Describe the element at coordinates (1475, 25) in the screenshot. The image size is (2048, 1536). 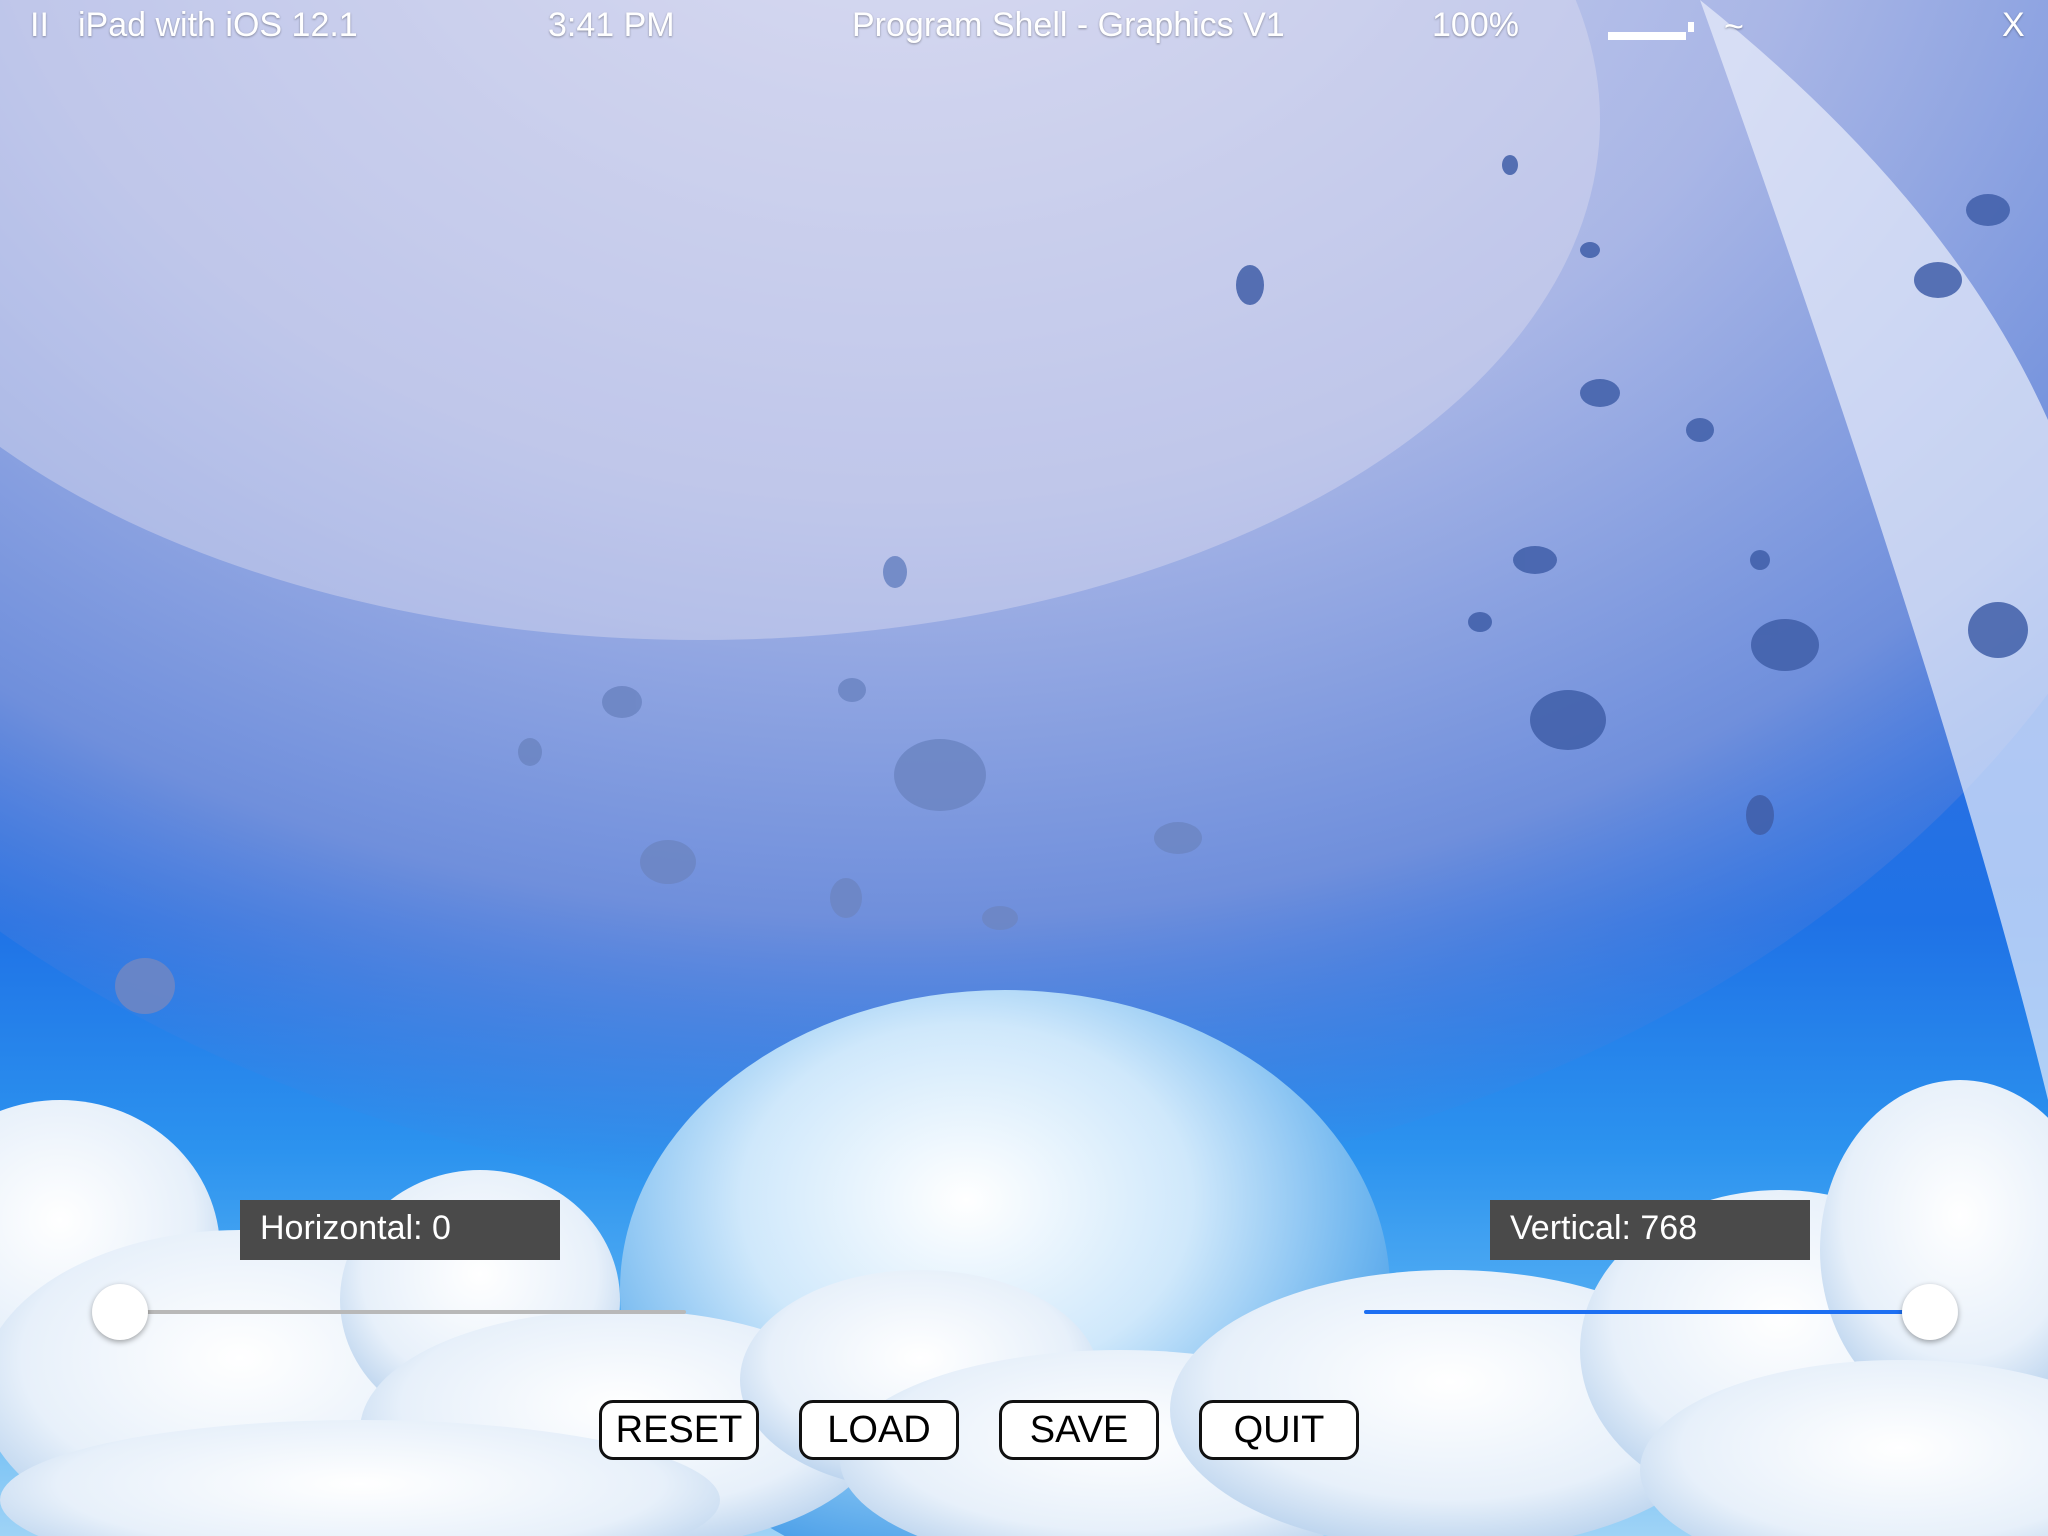
I see `battery-percent: 100%` at that location.